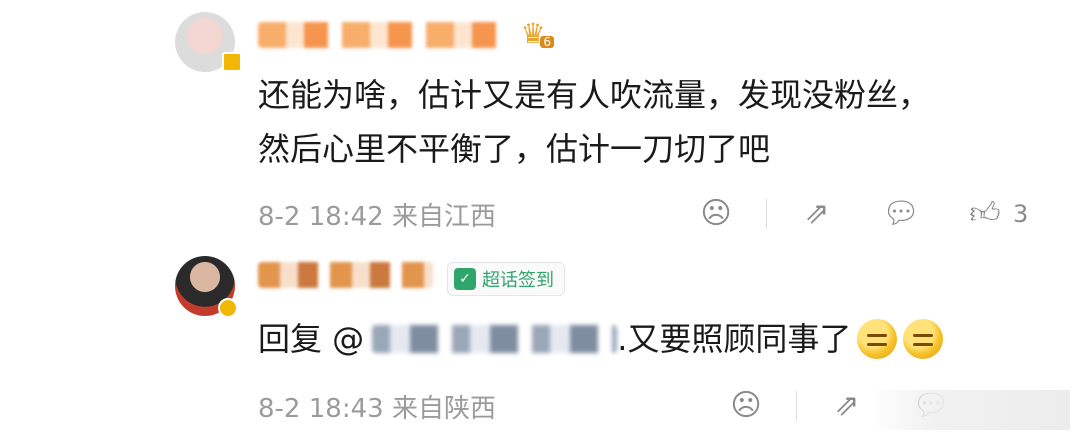 This screenshot has height=447, width=1080. I want to click on level-badge: 6, so click(547, 42).